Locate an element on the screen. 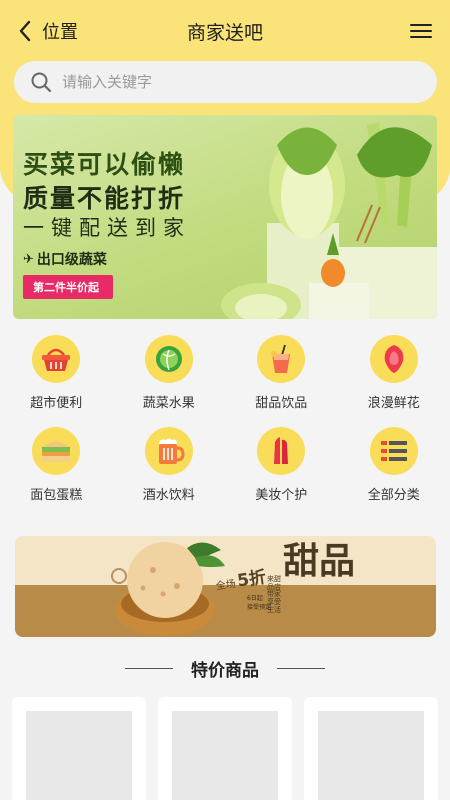 Image resolution: width=450 pixels, height=800 pixels. category-all: 全部分类 is located at coordinates (394, 465).